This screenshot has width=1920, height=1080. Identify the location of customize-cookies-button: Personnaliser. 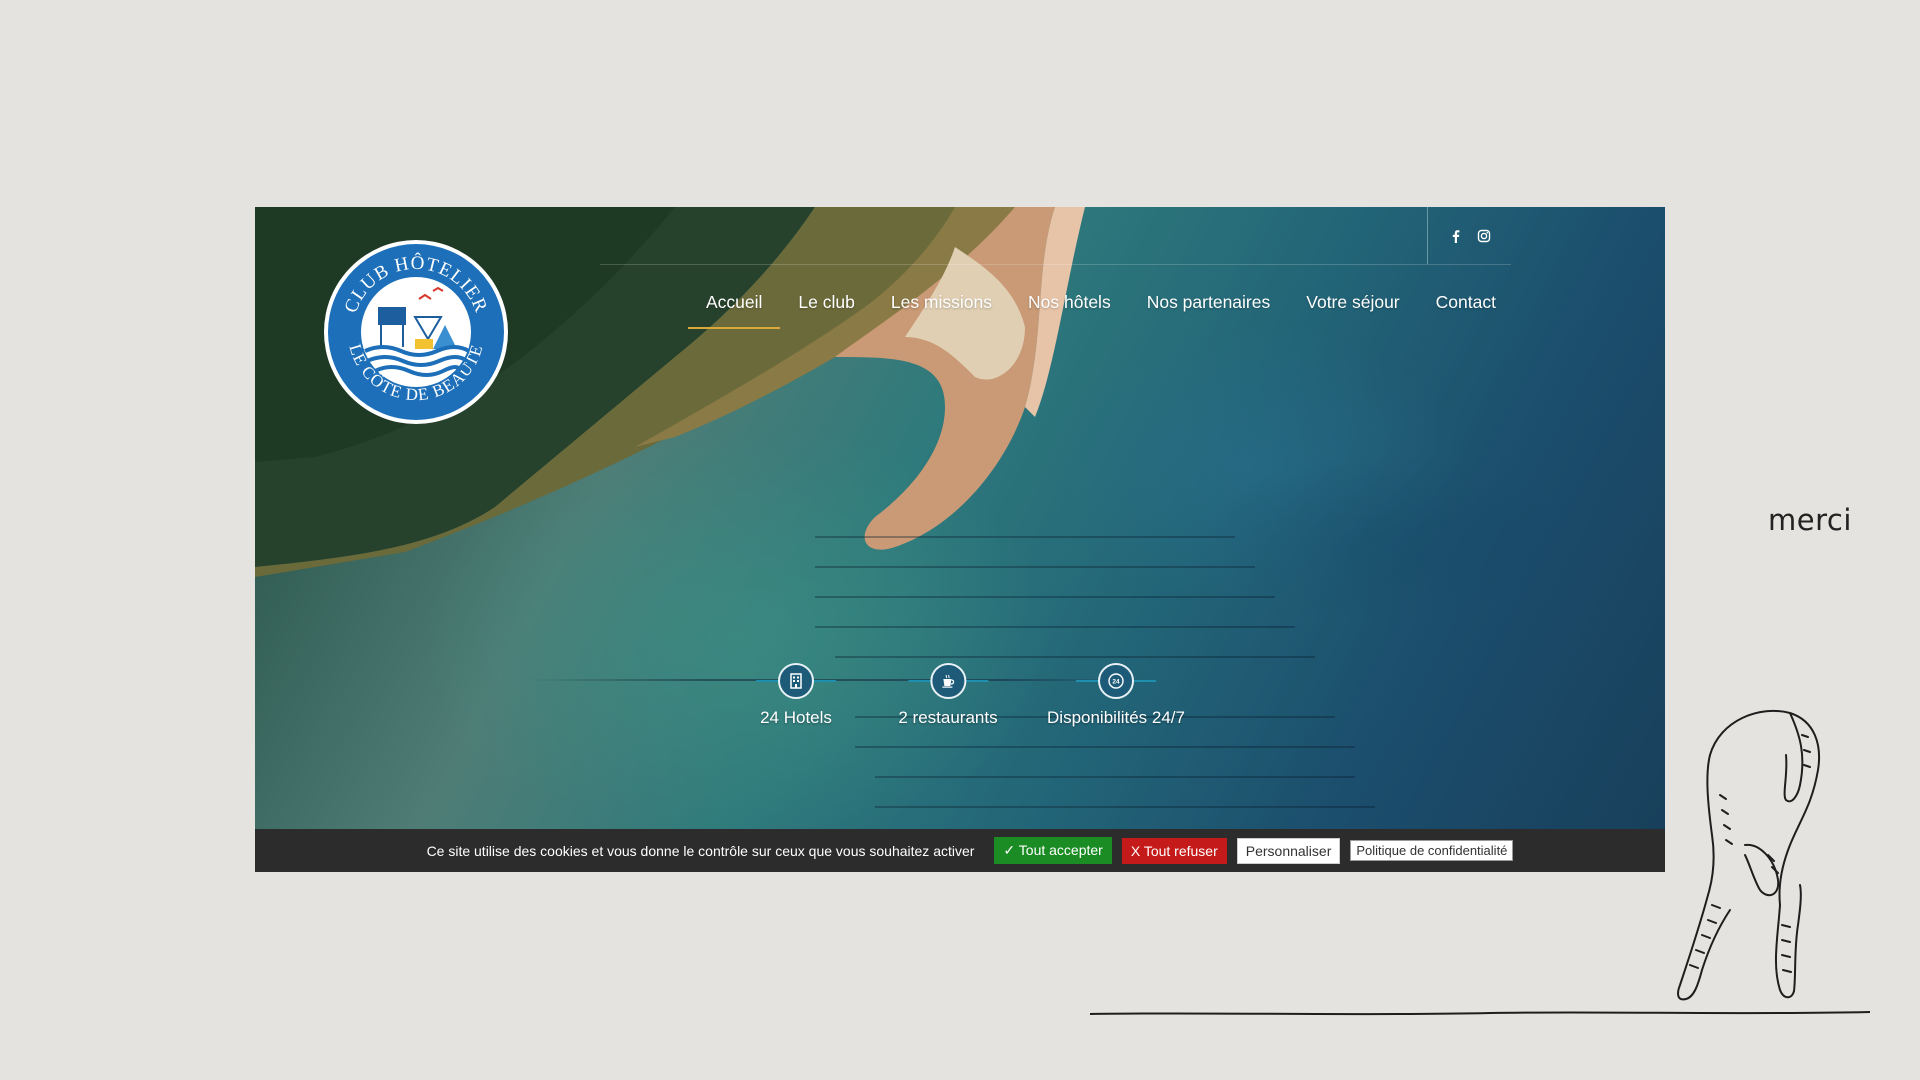
(1288, 850).